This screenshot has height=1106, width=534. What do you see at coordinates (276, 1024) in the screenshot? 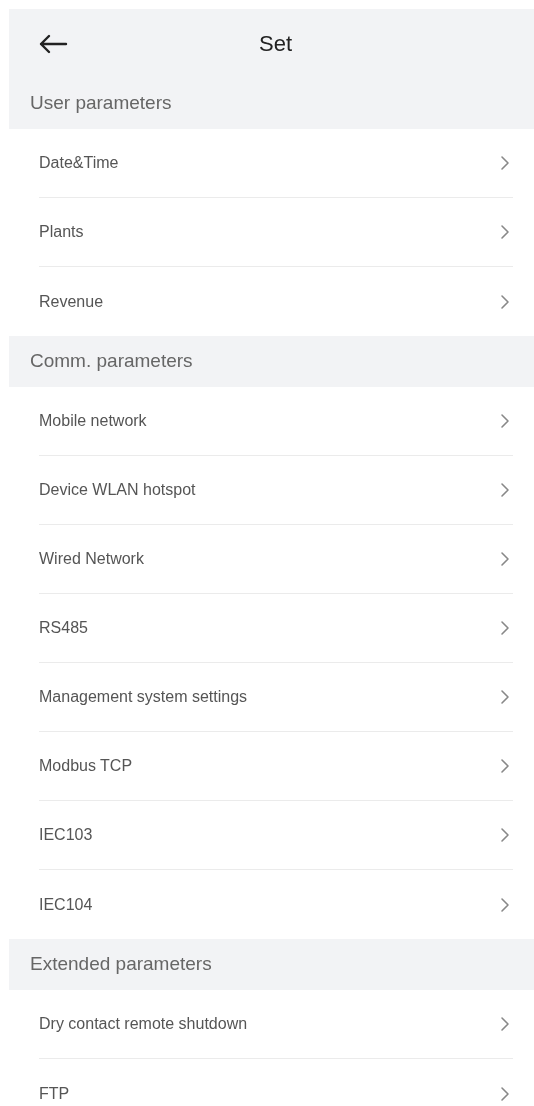
I see `settings-row: Dry contact remote shutdown` at bounding box center [276, 1024].